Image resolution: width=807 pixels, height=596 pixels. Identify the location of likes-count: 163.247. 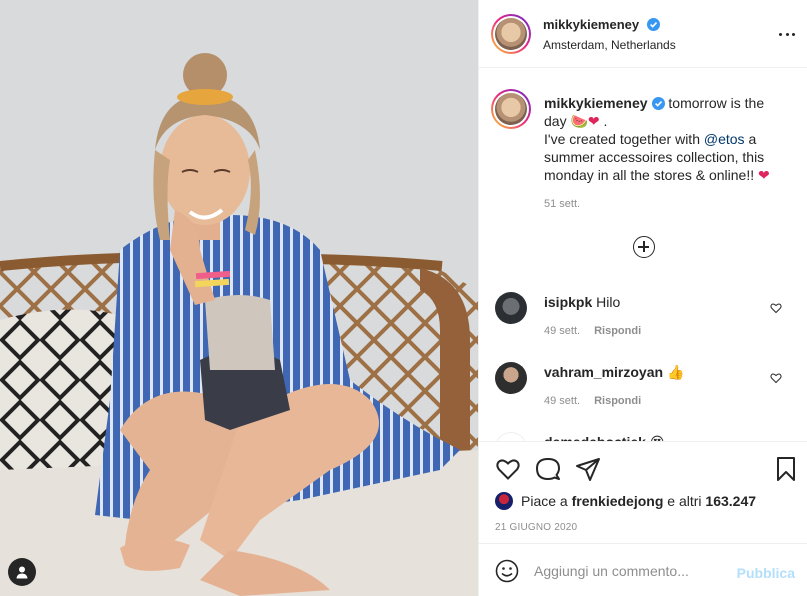
(730, 501).